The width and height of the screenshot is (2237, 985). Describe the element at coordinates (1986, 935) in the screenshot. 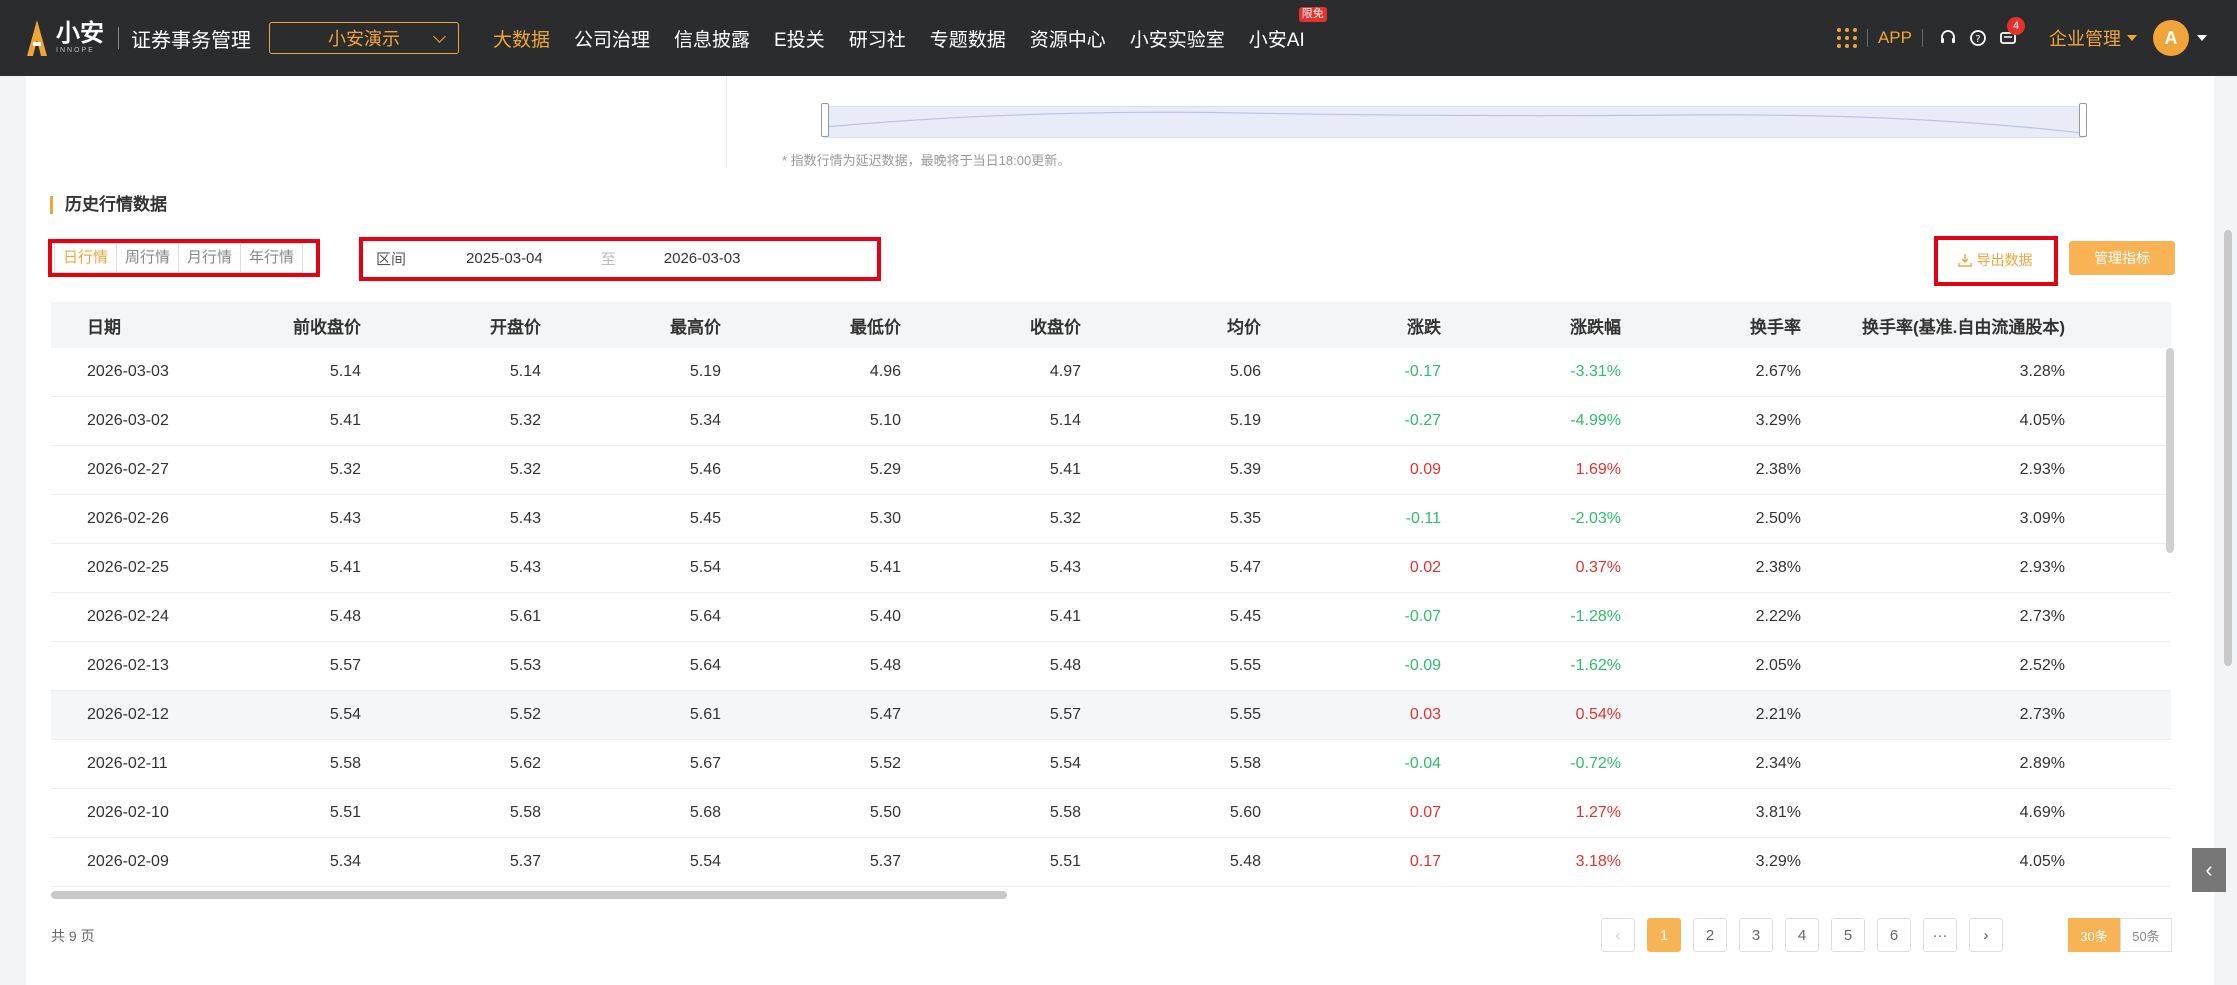

I see `next-page-button: ›` at that location.